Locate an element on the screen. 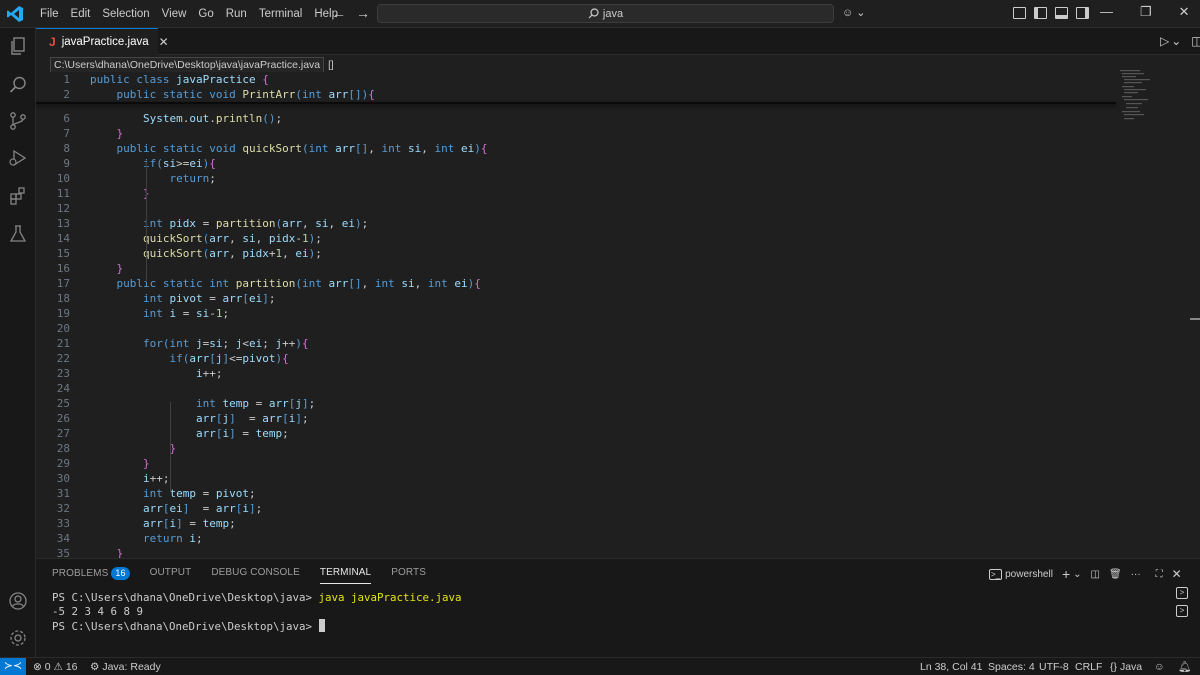  code-line: 23 i++; is located at coordinates (576, 373).